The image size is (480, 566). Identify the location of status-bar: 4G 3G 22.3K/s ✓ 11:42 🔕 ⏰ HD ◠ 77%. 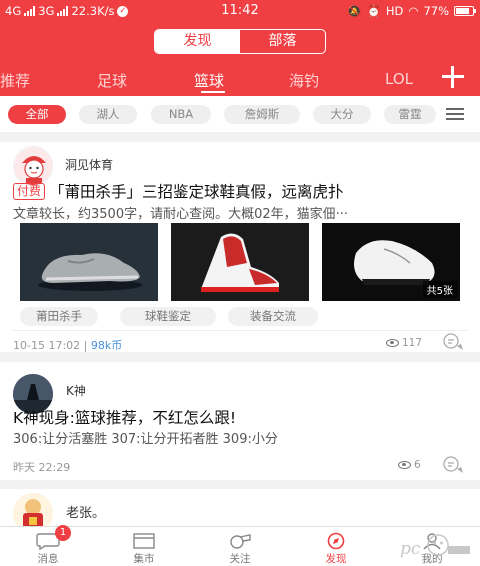
(240, 12).